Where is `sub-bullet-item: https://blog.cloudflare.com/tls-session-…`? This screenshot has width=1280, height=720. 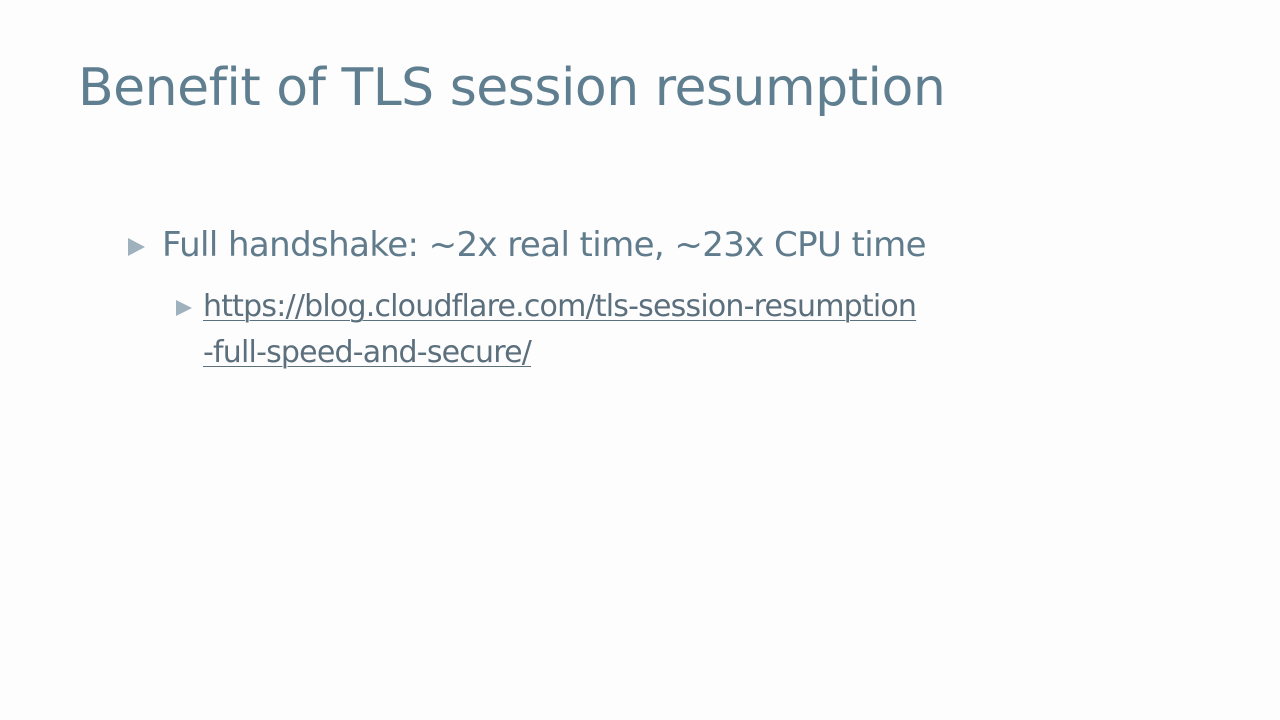
sub-bullet-item: https://blog.cloudflare.com/tls-session-… is located at coordinates (626, 330).